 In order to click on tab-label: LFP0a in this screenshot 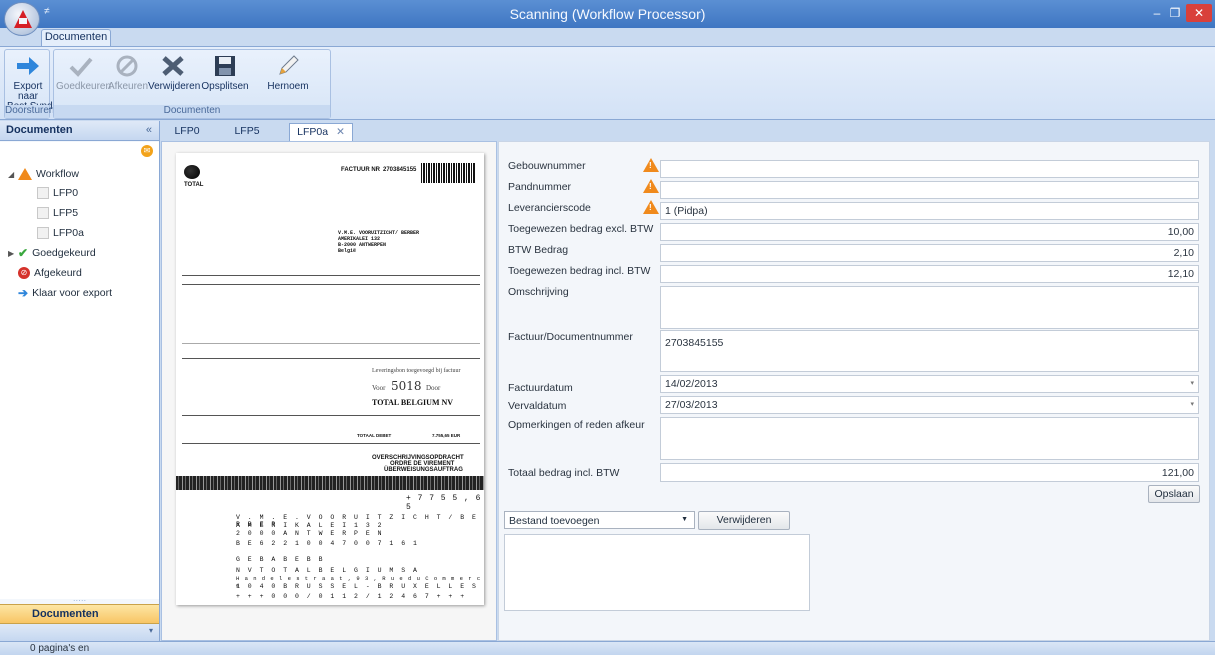, I will do `click(313, 132)`.